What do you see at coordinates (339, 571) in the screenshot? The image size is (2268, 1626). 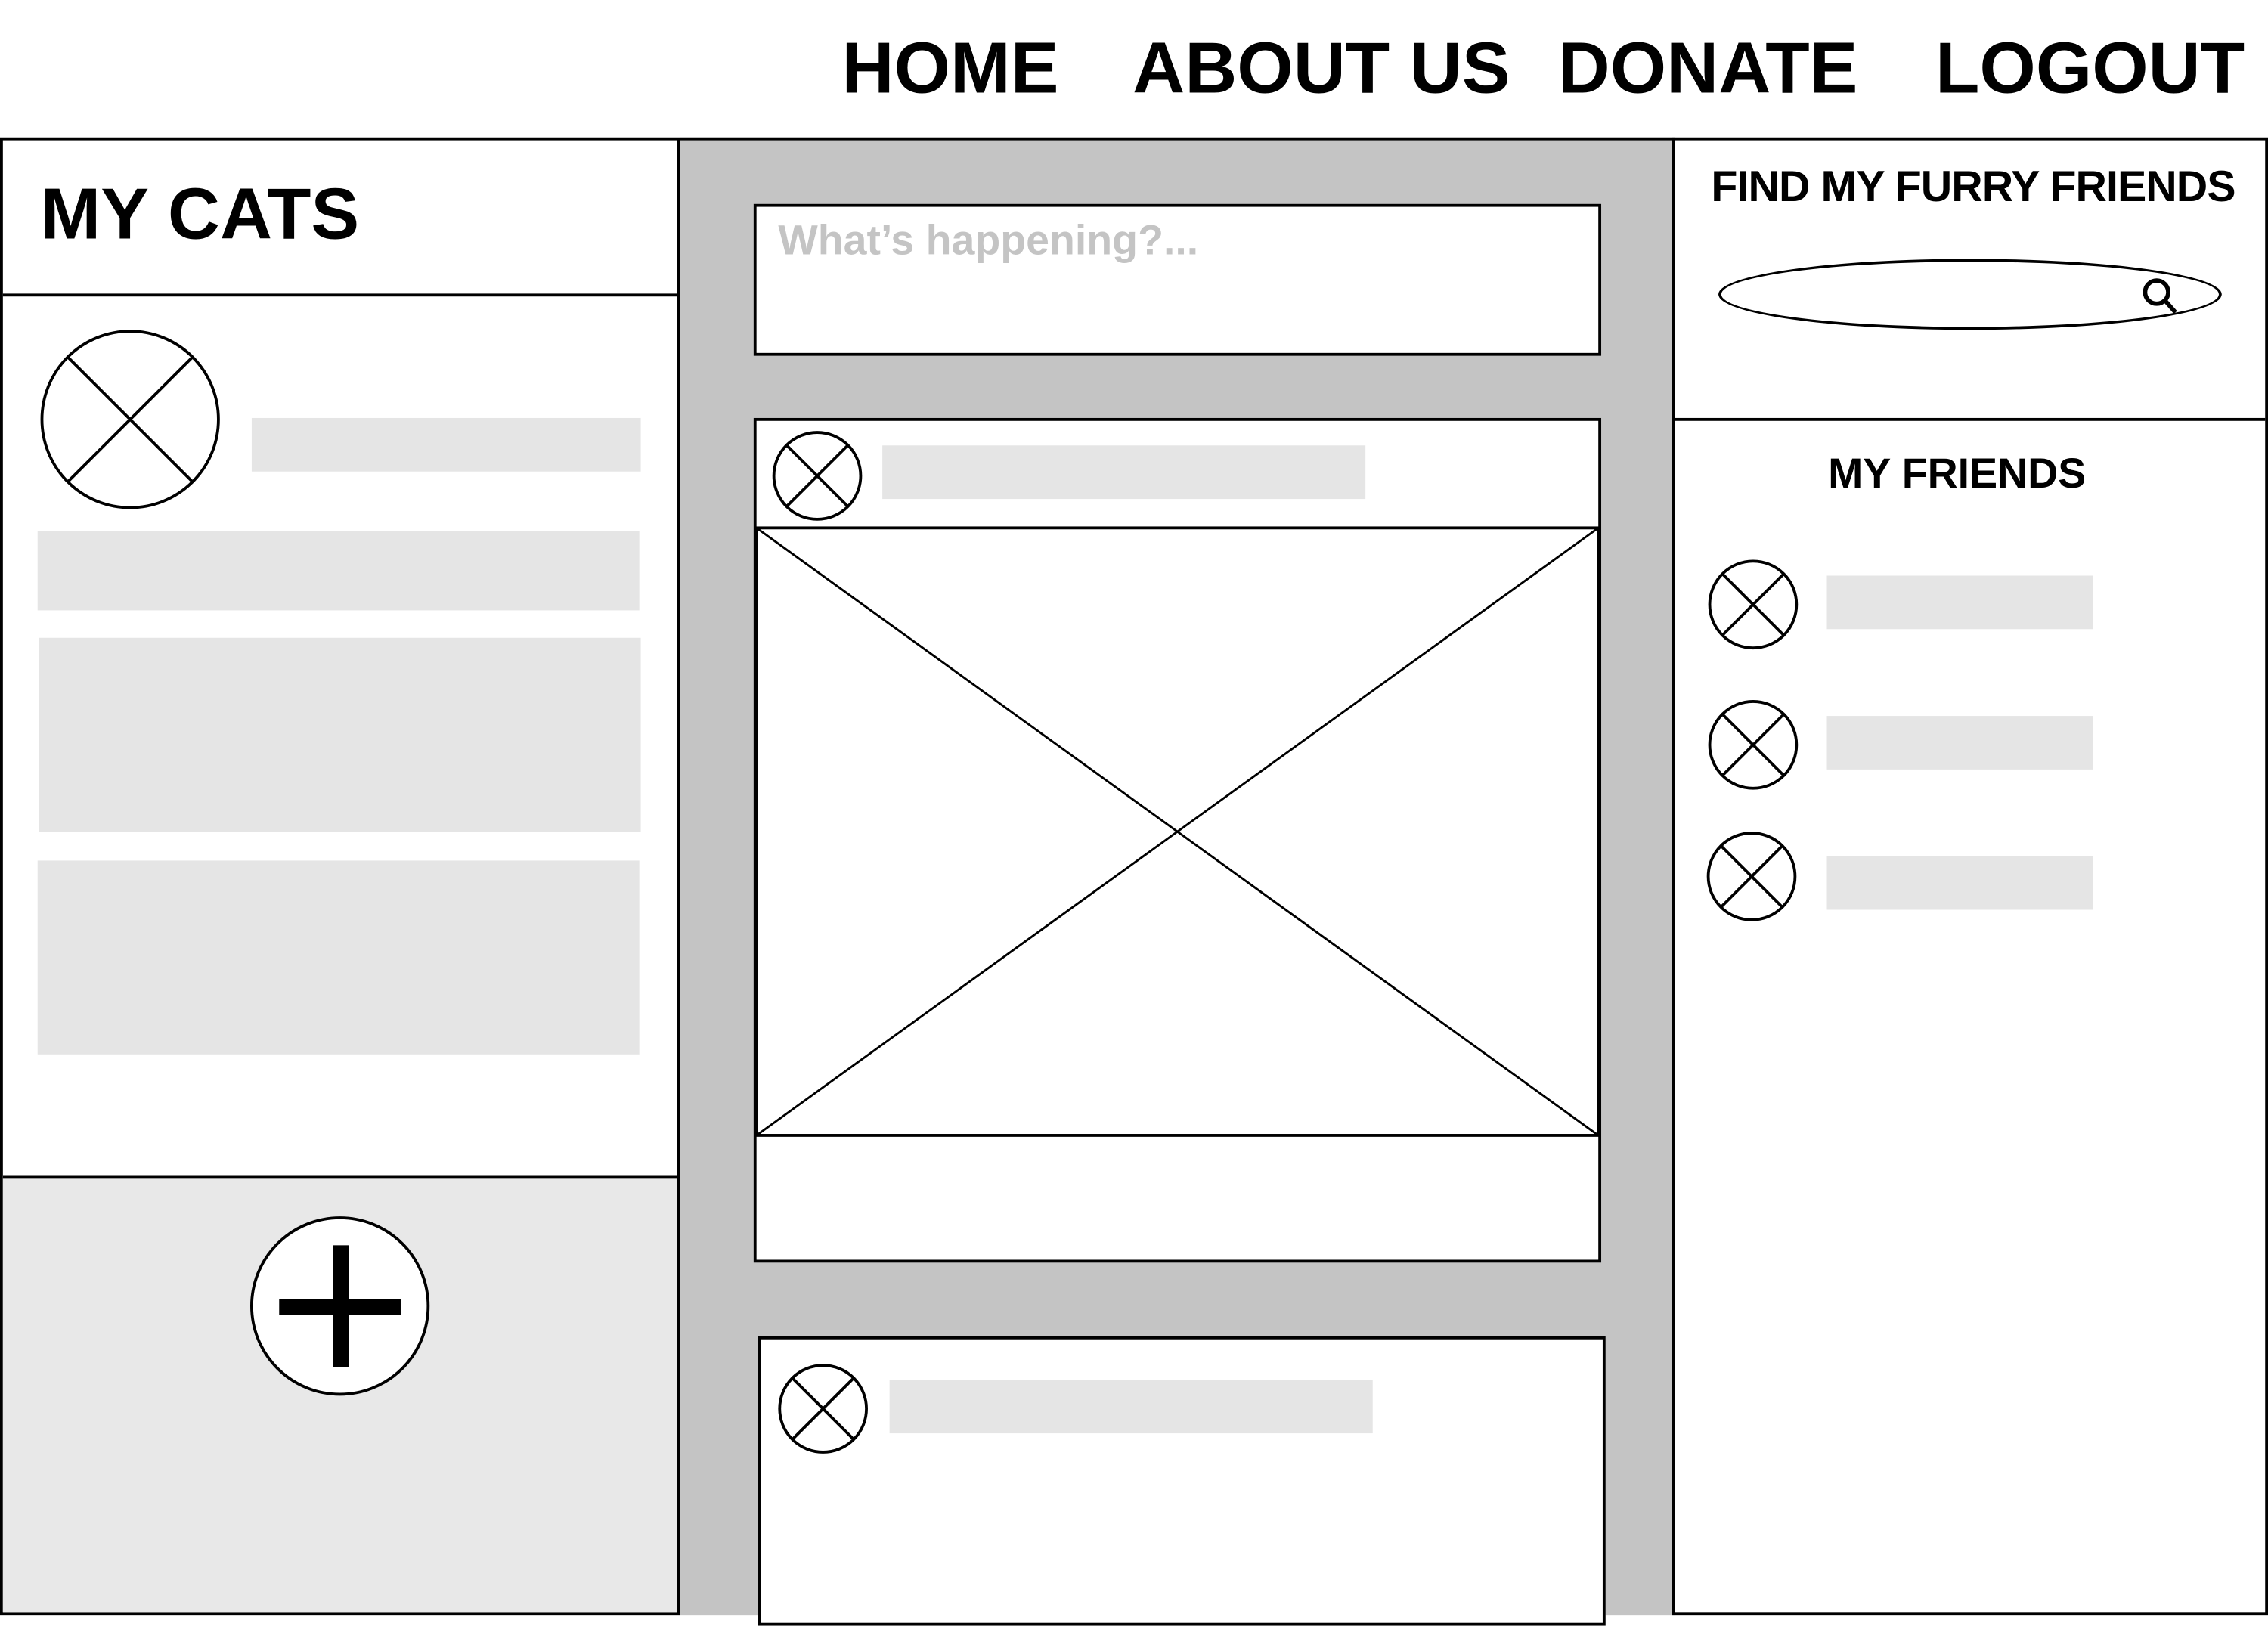 I see `cat-info-placeholder` at bounding box center [339, 571].